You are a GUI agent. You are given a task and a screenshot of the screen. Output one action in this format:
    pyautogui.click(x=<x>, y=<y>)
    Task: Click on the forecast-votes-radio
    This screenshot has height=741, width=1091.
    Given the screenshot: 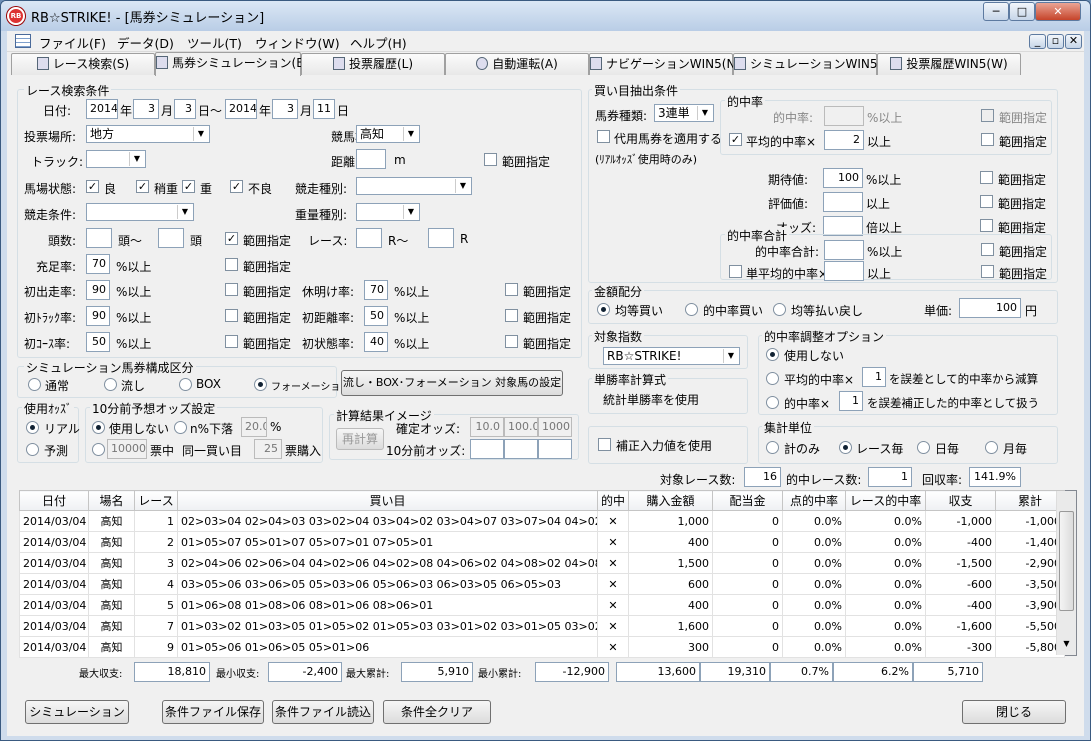 What is the action you would take?
    pyautogui.click(x=98, y=449)
    